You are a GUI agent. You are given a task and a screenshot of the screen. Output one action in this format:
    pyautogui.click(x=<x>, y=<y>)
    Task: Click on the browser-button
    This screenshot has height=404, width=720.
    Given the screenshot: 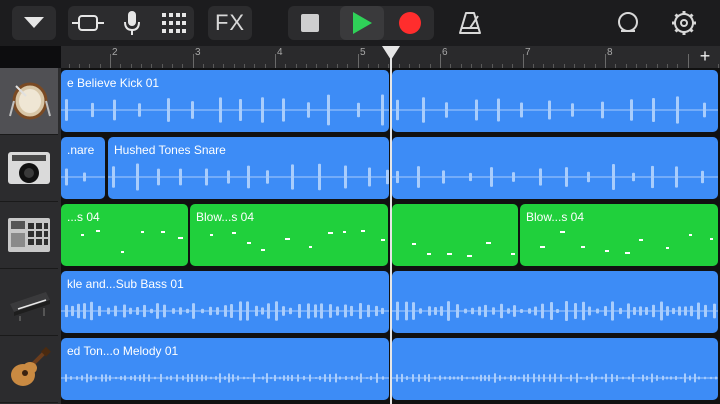 What is the action you would take?
    pyautogui.click(x=34, y=23)
    